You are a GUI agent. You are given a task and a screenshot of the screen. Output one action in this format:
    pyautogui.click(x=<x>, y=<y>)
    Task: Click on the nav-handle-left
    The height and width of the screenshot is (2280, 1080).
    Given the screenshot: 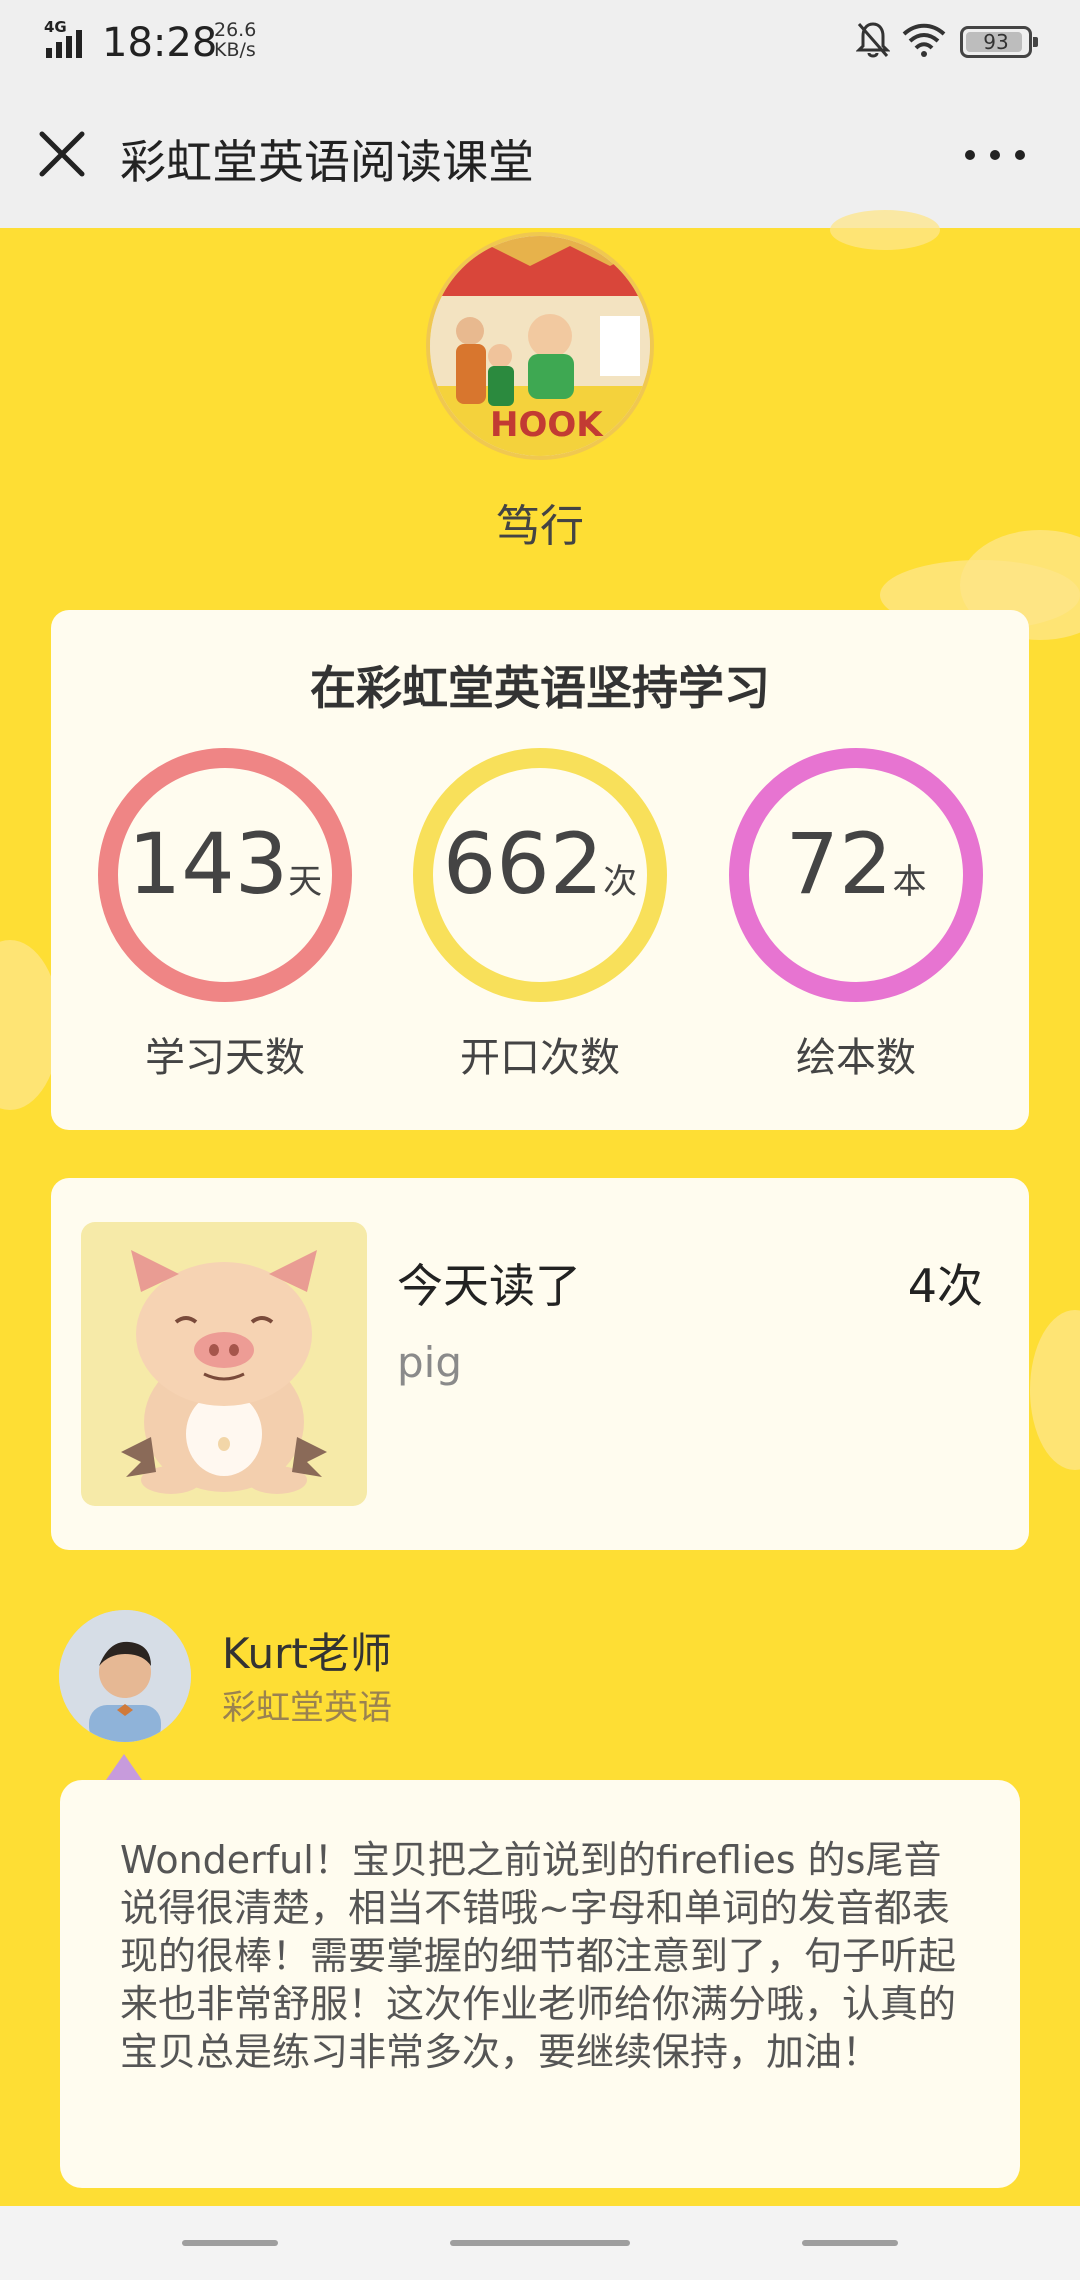 What is the action you would take?
    pyautogui.click(x=230, y=2243)
    